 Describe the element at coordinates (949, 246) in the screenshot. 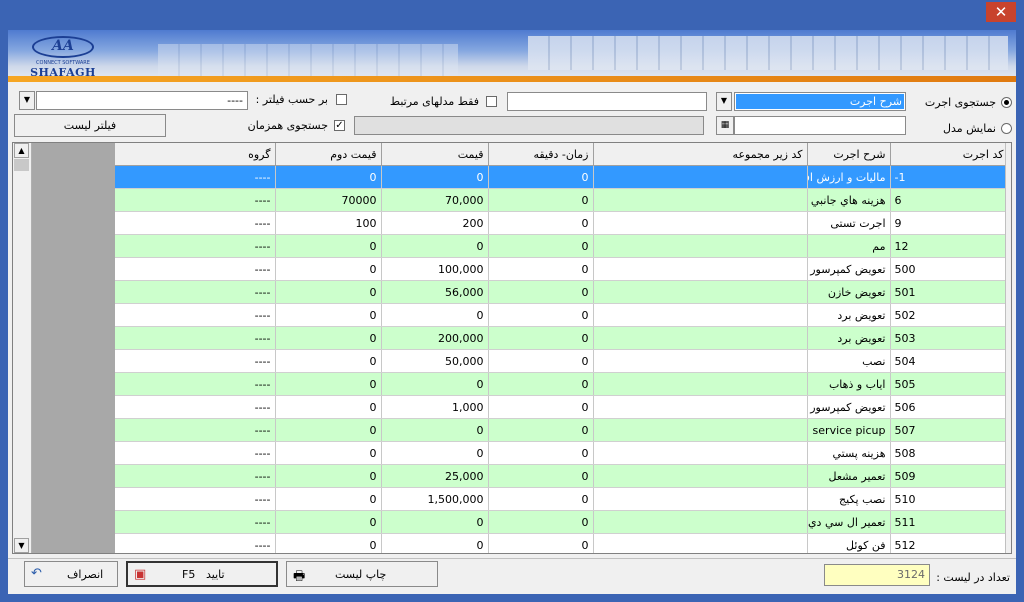

I see `cell-code: 12` at that location.